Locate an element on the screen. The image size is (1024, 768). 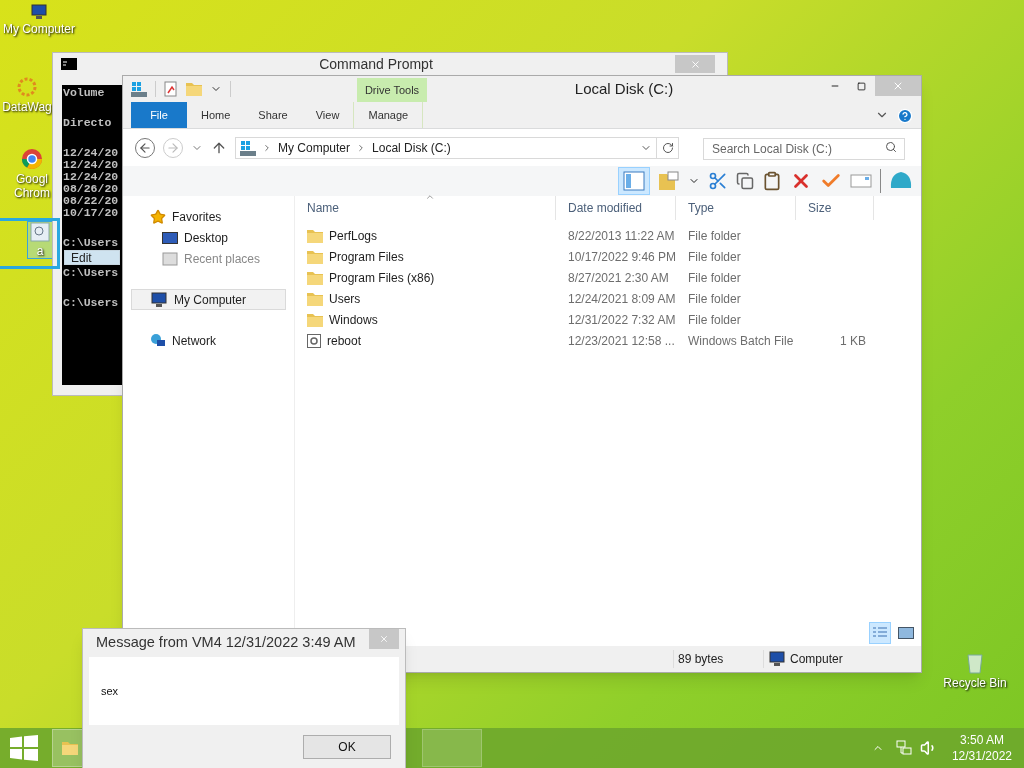
desktop-icon-label: DataWag is located at coordinates (27, 107).